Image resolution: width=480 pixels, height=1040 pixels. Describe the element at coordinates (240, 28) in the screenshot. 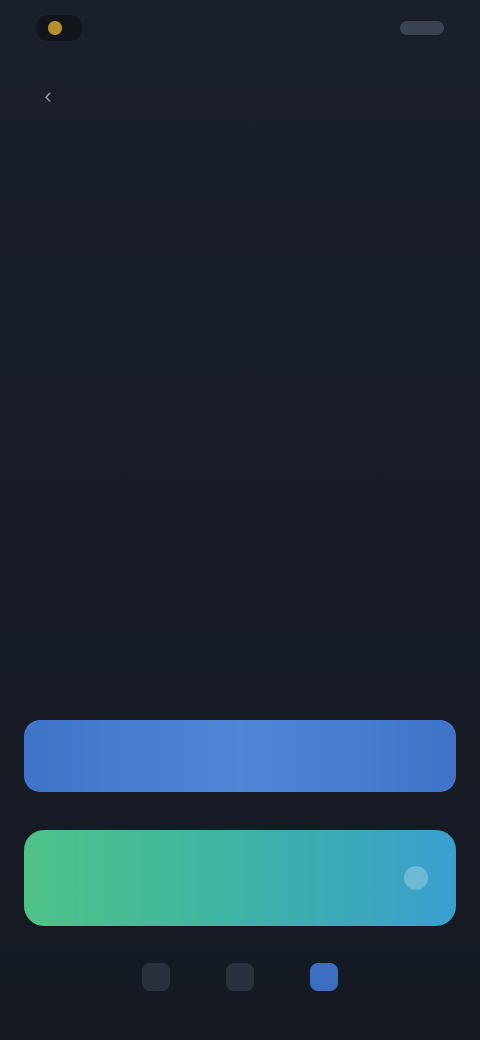

I see `status-bar` at that location.